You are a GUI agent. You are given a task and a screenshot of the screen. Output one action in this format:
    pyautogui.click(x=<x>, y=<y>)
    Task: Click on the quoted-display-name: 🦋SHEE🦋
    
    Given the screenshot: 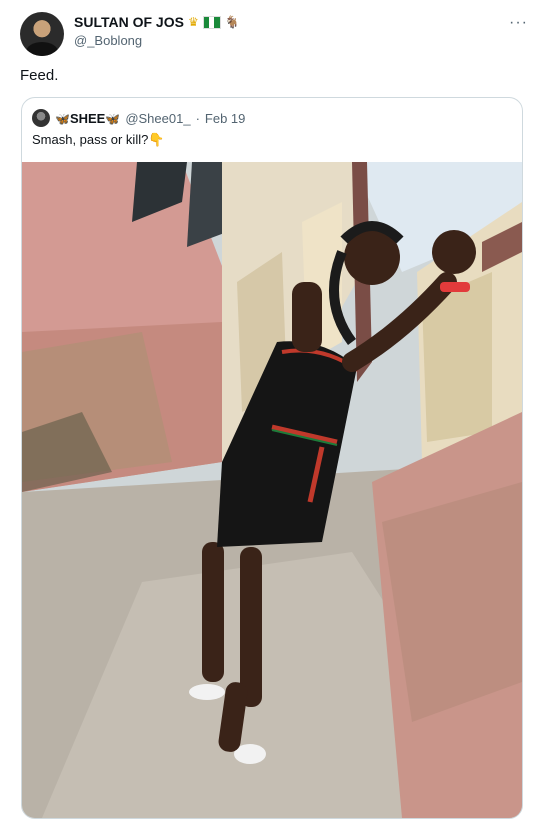 What is the action you would take?
    pyautogui.click(x=87, y=118)
    